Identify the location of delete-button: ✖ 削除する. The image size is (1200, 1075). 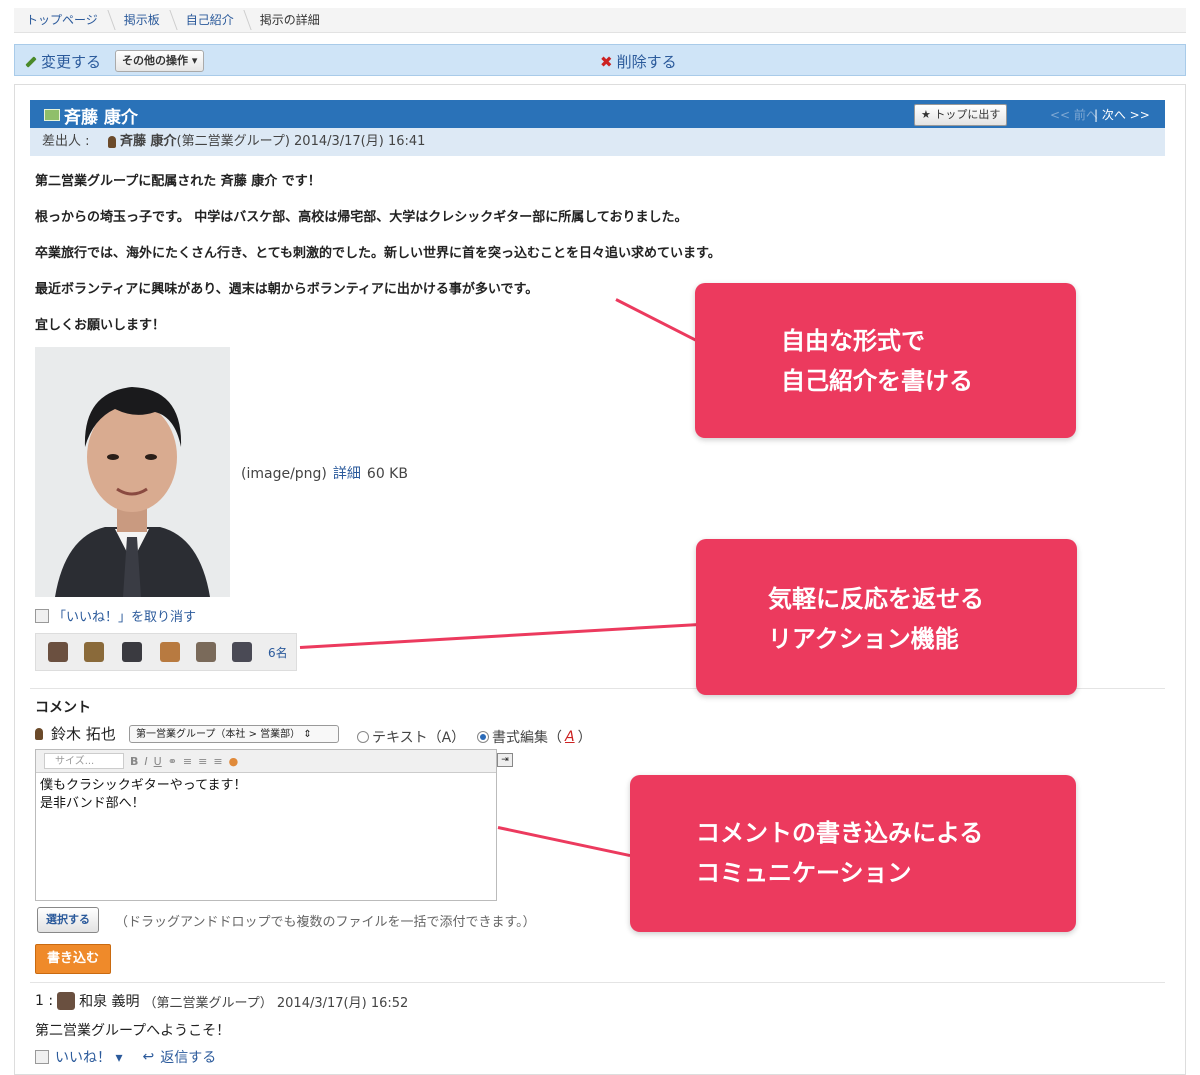
(638, 61).